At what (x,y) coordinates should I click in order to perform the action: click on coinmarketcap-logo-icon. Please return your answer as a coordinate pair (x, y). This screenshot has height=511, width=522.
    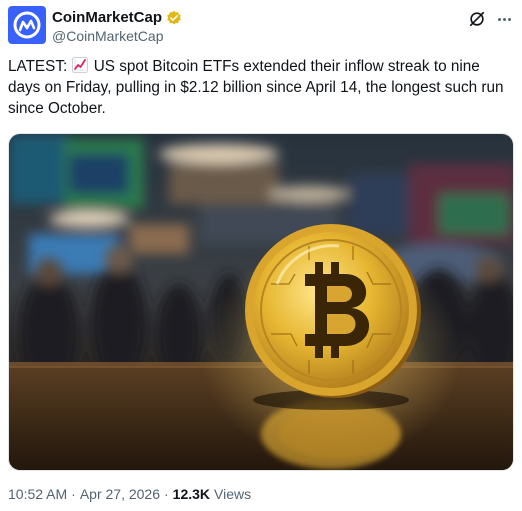
    Looking at the image, I should click on (27, 25).